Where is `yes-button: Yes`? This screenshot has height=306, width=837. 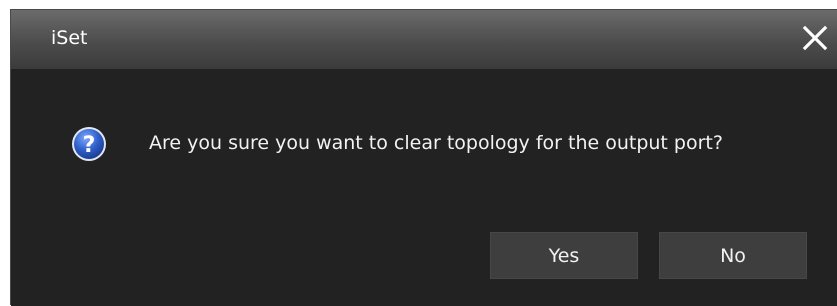 yes-button: Yes is located at coordinates (564, 255).